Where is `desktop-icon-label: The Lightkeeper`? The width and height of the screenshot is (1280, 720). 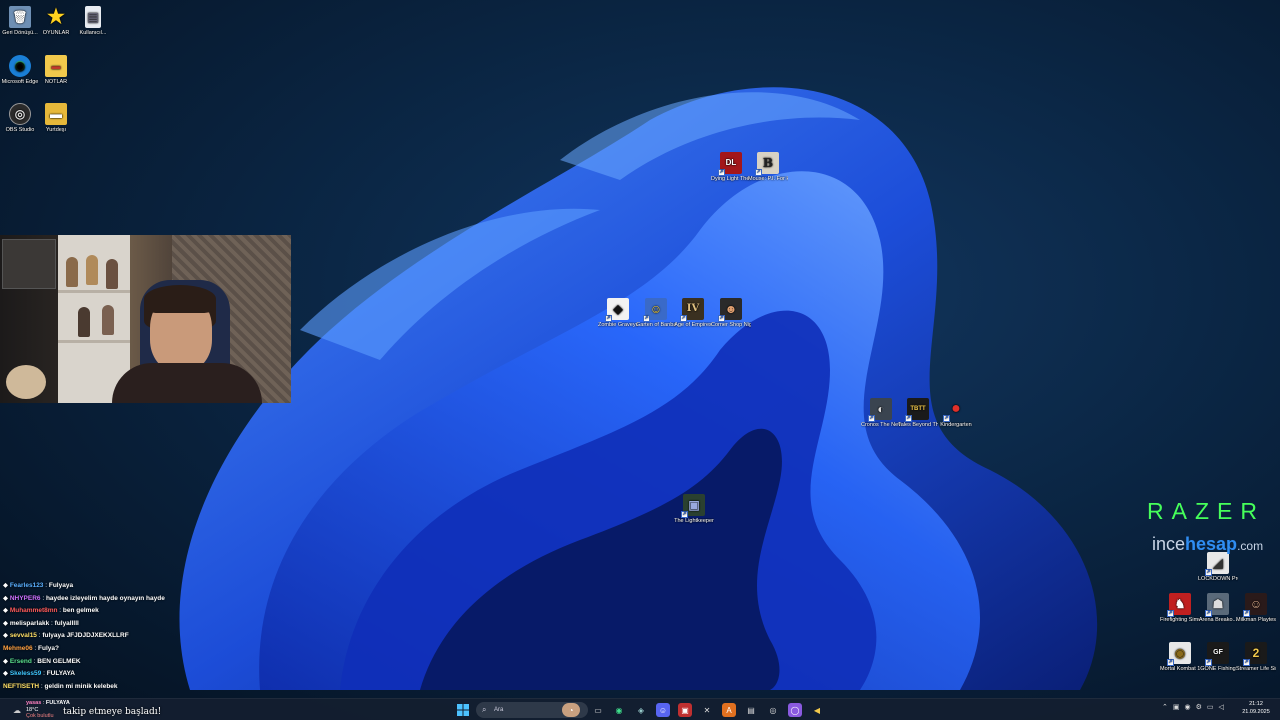
desktop-icon-label: The Lightkeeper is located at coordinates (694, 521).